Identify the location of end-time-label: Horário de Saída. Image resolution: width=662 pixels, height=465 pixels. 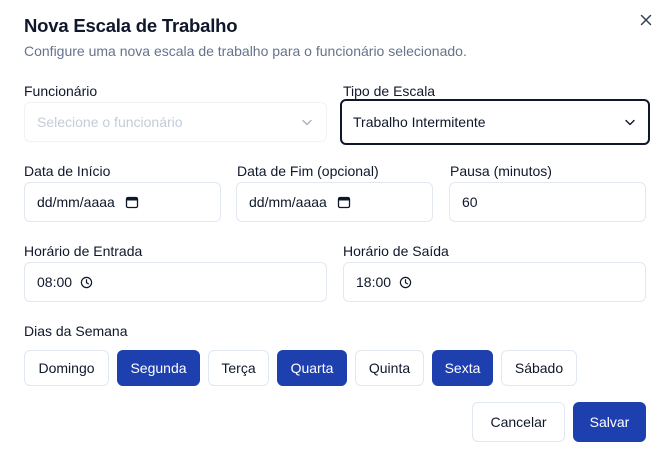
(396, 251).